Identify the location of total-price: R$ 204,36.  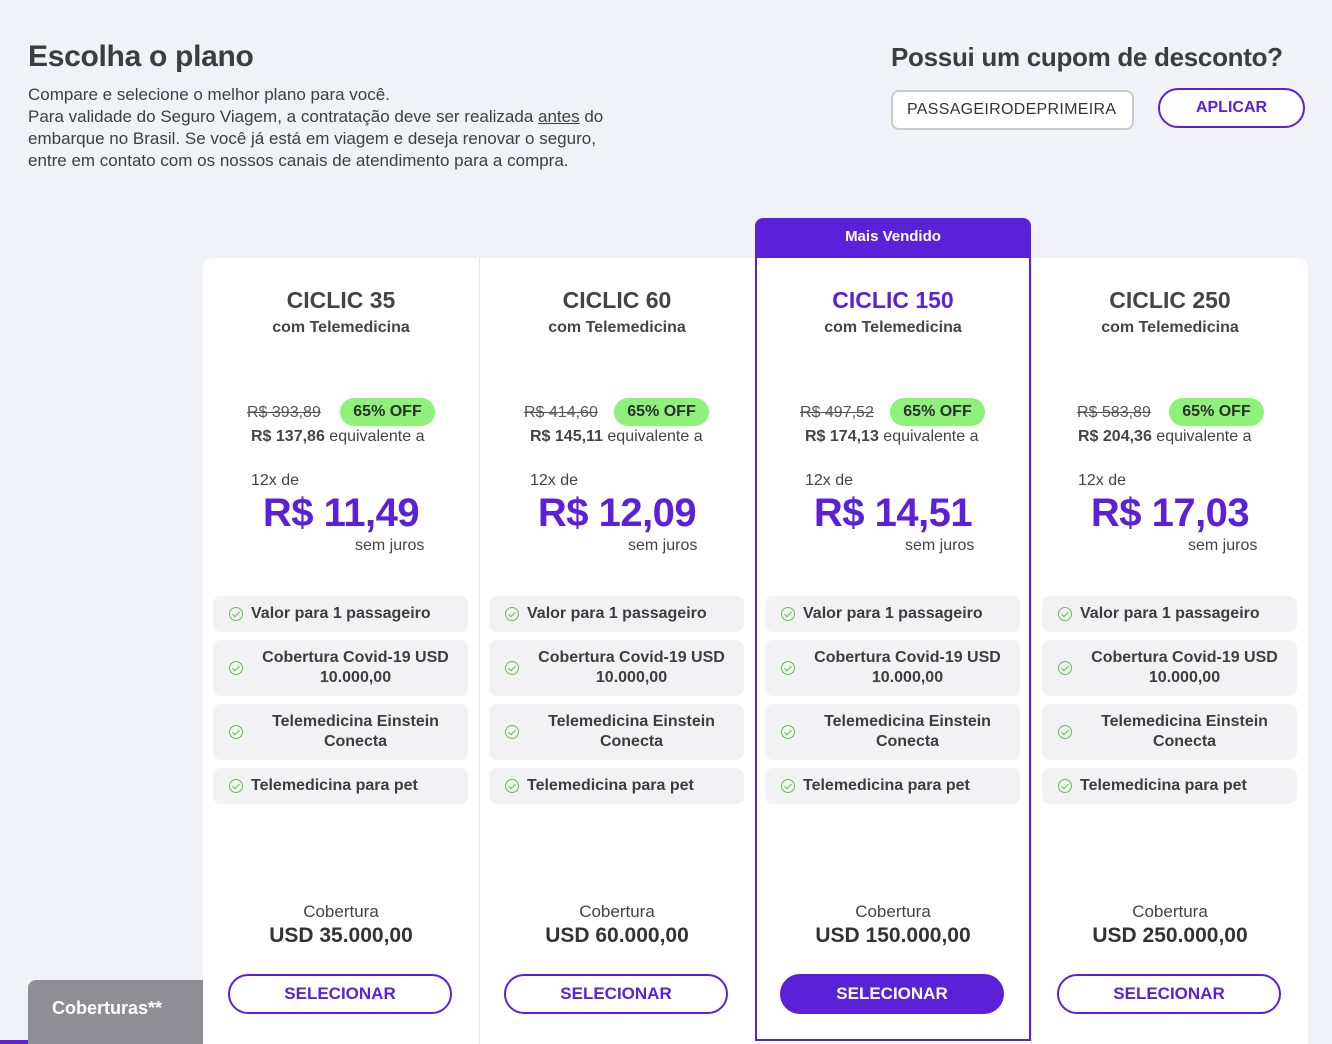
(1115, 436).